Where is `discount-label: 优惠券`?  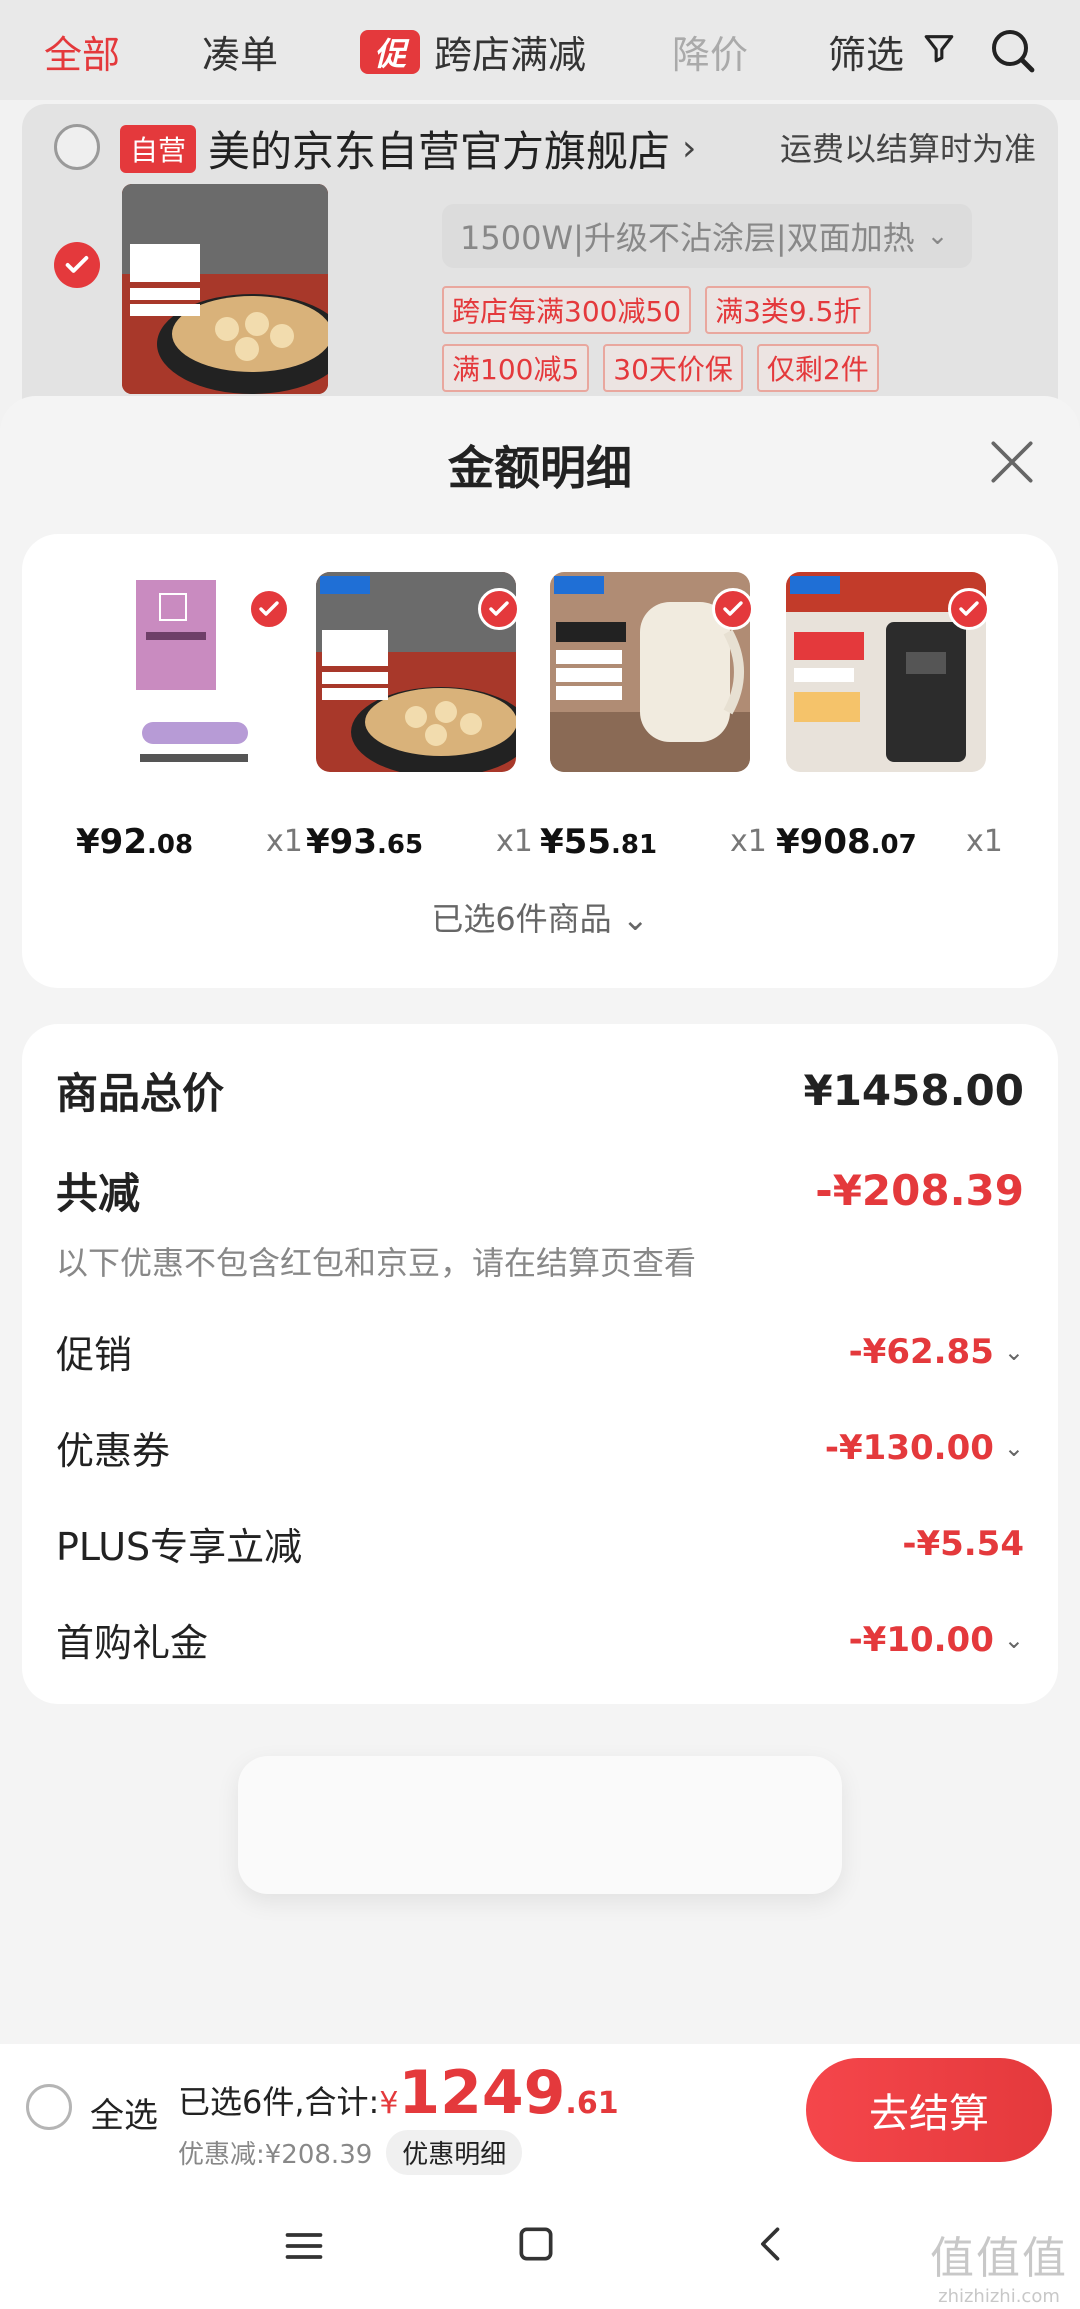
discount-label: 优惠券 is located at coordinates (113, 1451).